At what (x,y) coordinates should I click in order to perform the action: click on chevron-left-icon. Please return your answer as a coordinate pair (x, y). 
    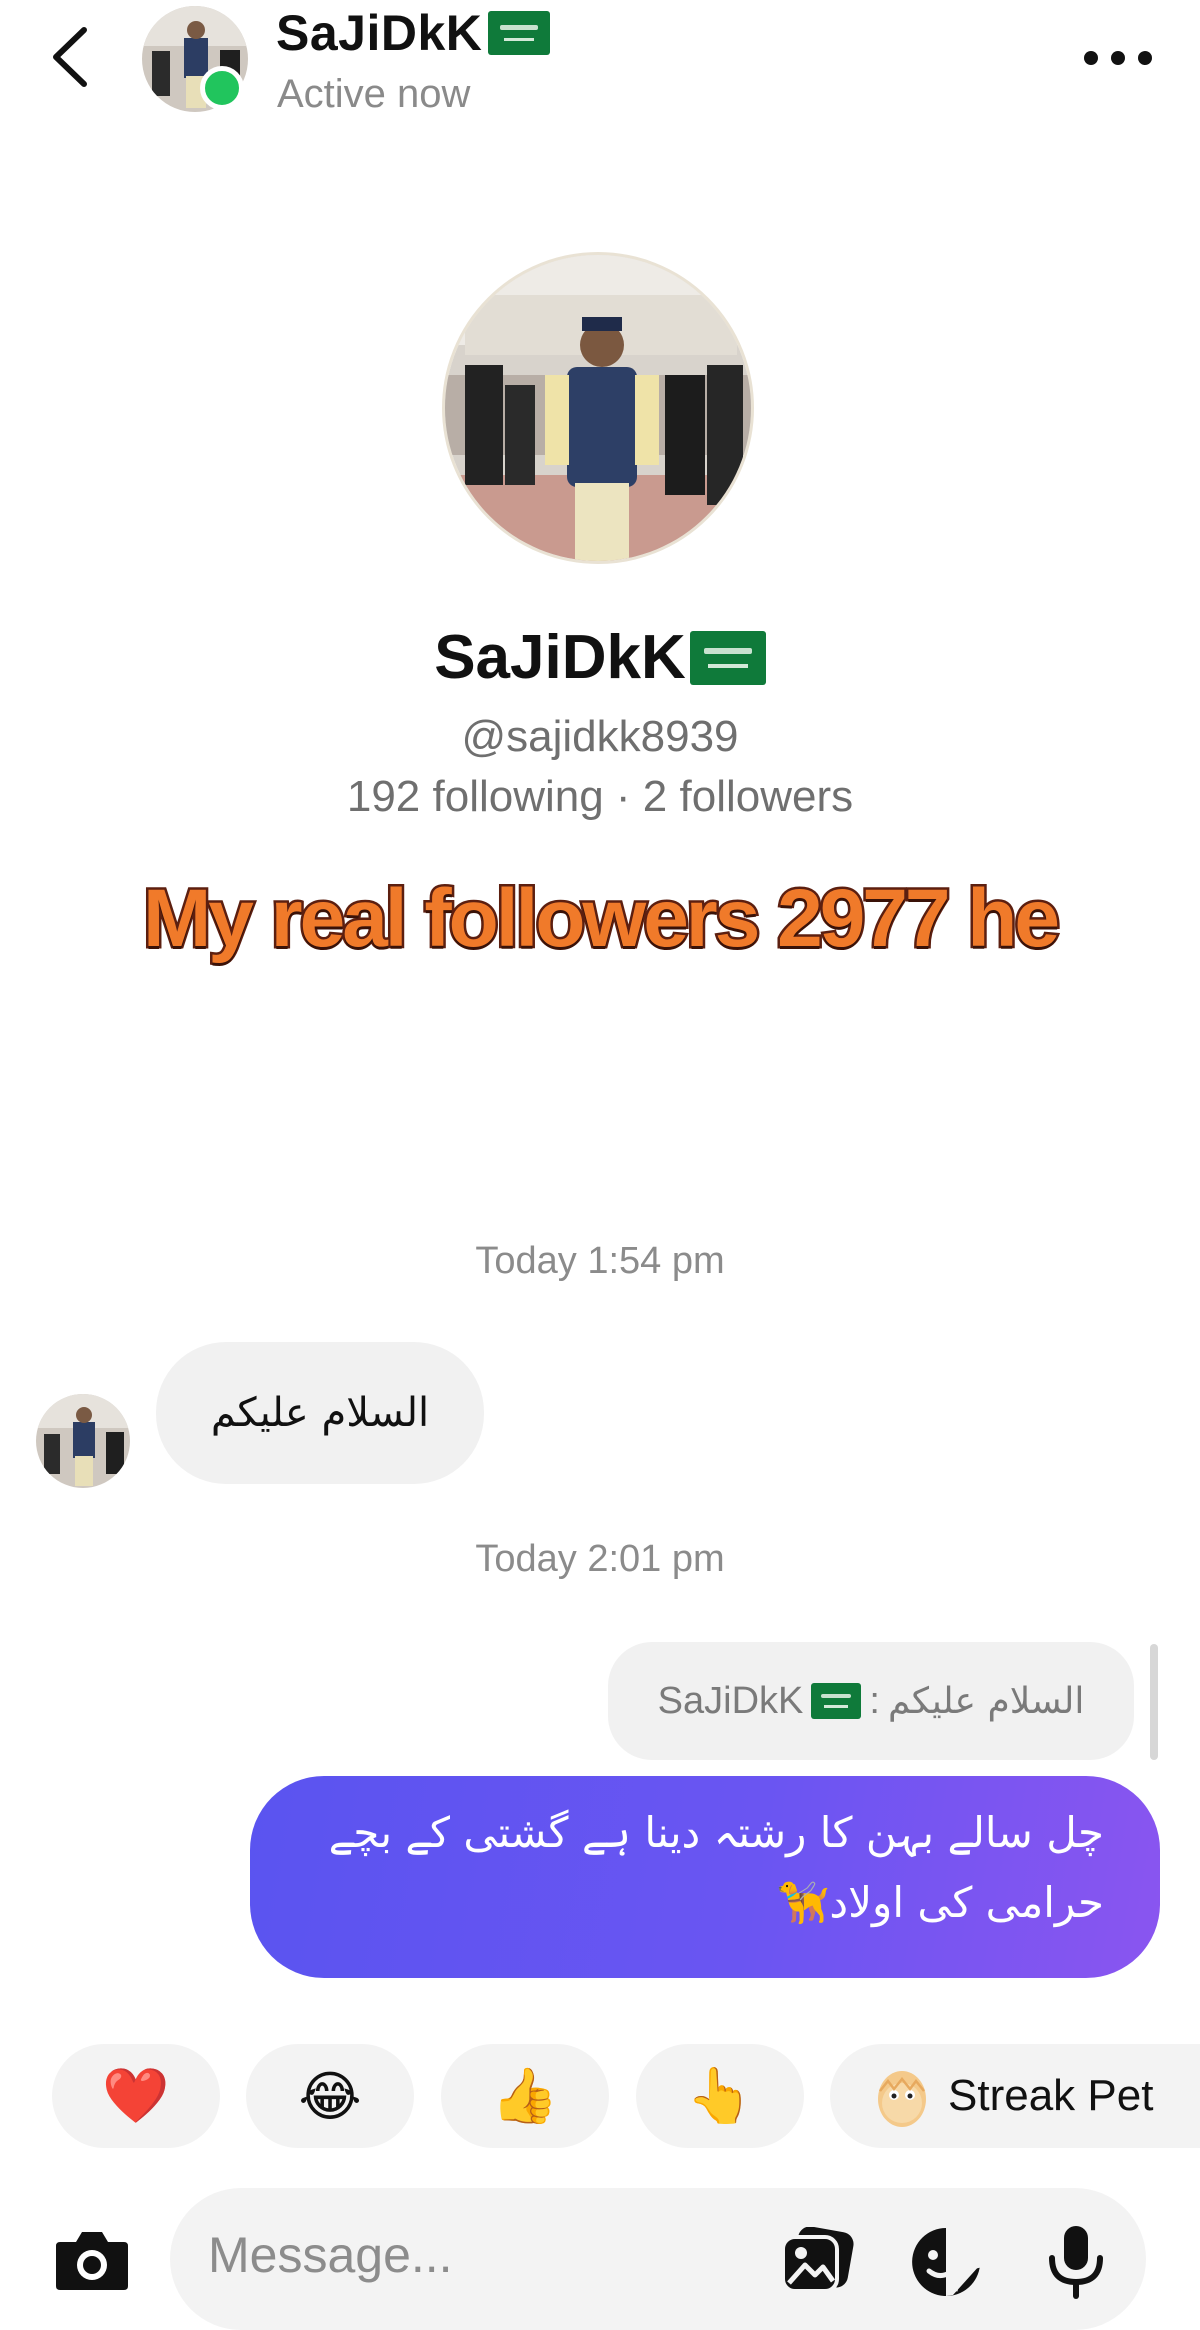
    Looking at the image, I should click on (70, 57).